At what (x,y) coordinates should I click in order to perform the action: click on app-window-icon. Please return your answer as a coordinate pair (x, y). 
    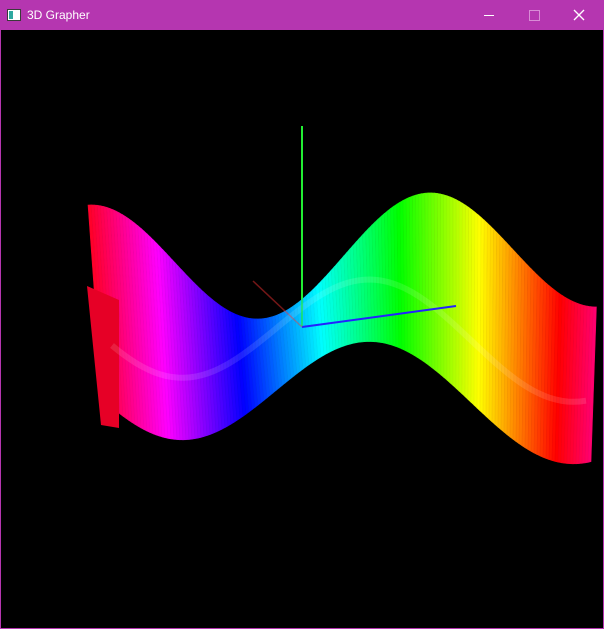
    Looking at the image, I should click on (14, 15).